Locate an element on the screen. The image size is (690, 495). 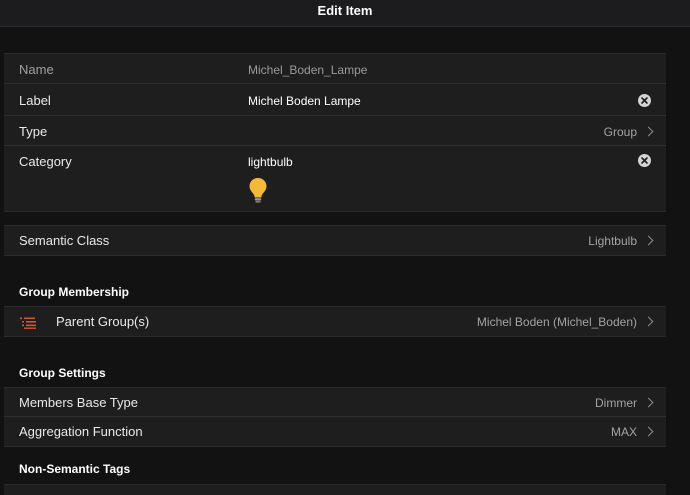
category-row: Category lightbulb is located at coordinates (335, 178).